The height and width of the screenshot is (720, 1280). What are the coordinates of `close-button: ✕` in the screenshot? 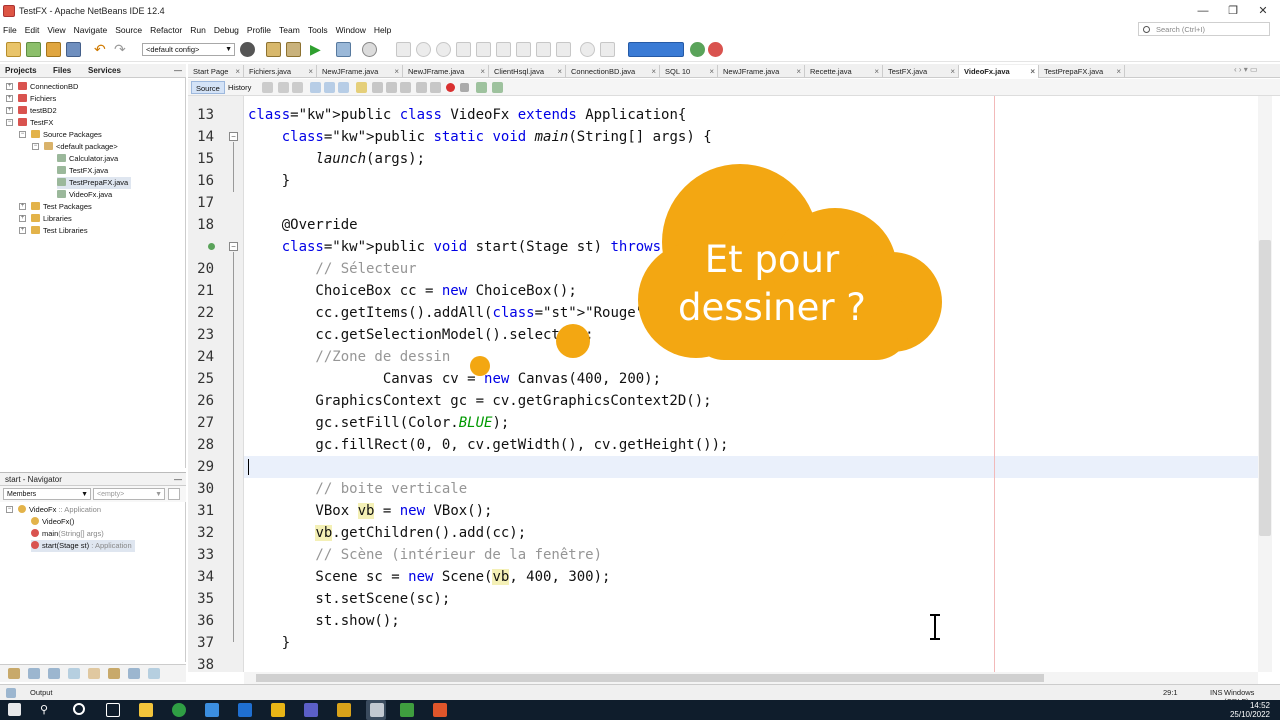 It's located at (1263, 11).